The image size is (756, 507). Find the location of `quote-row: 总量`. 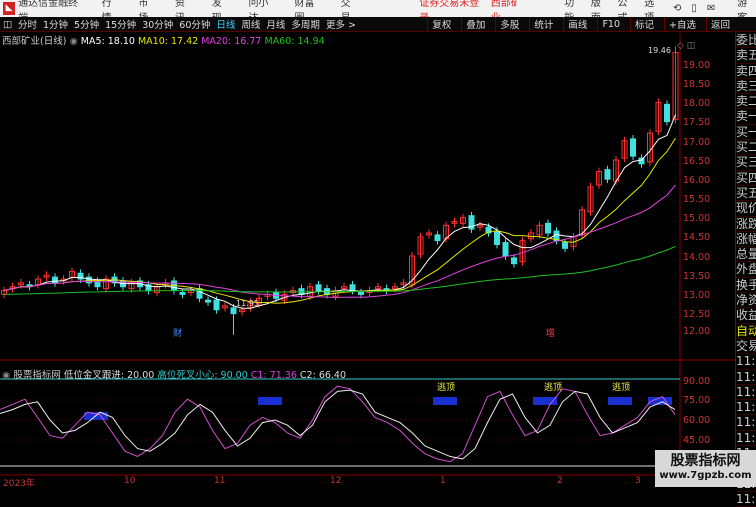

quote-row: 总量 is located at coordinates (746, 255).